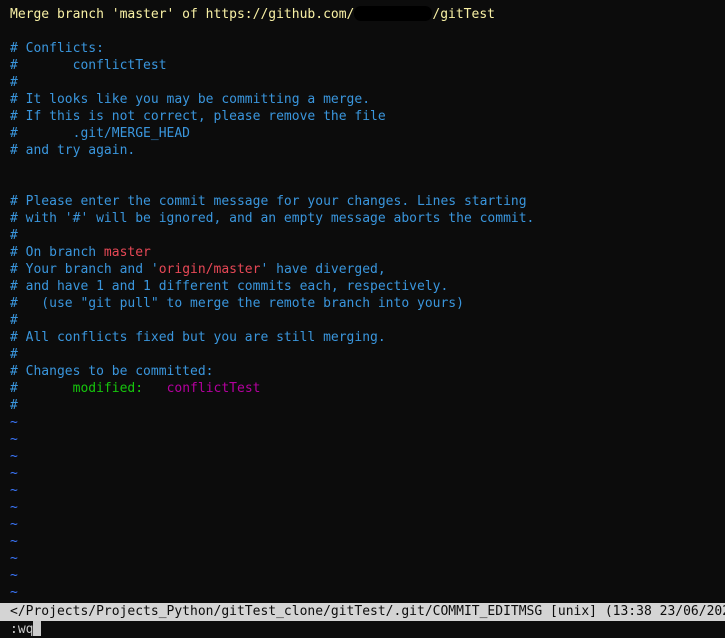  I want to click on branch-name: master, so click(127, 252).